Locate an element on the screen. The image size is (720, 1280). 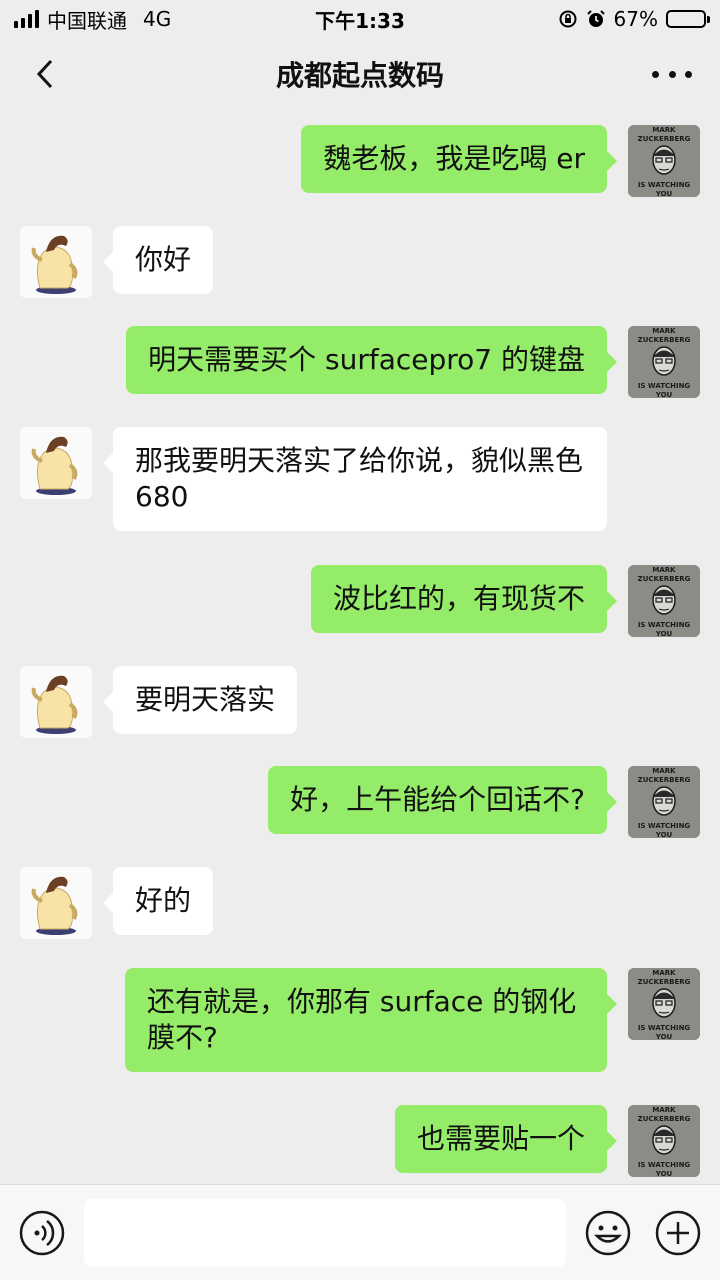
voice-icon is located at coordinates (42, 1233).